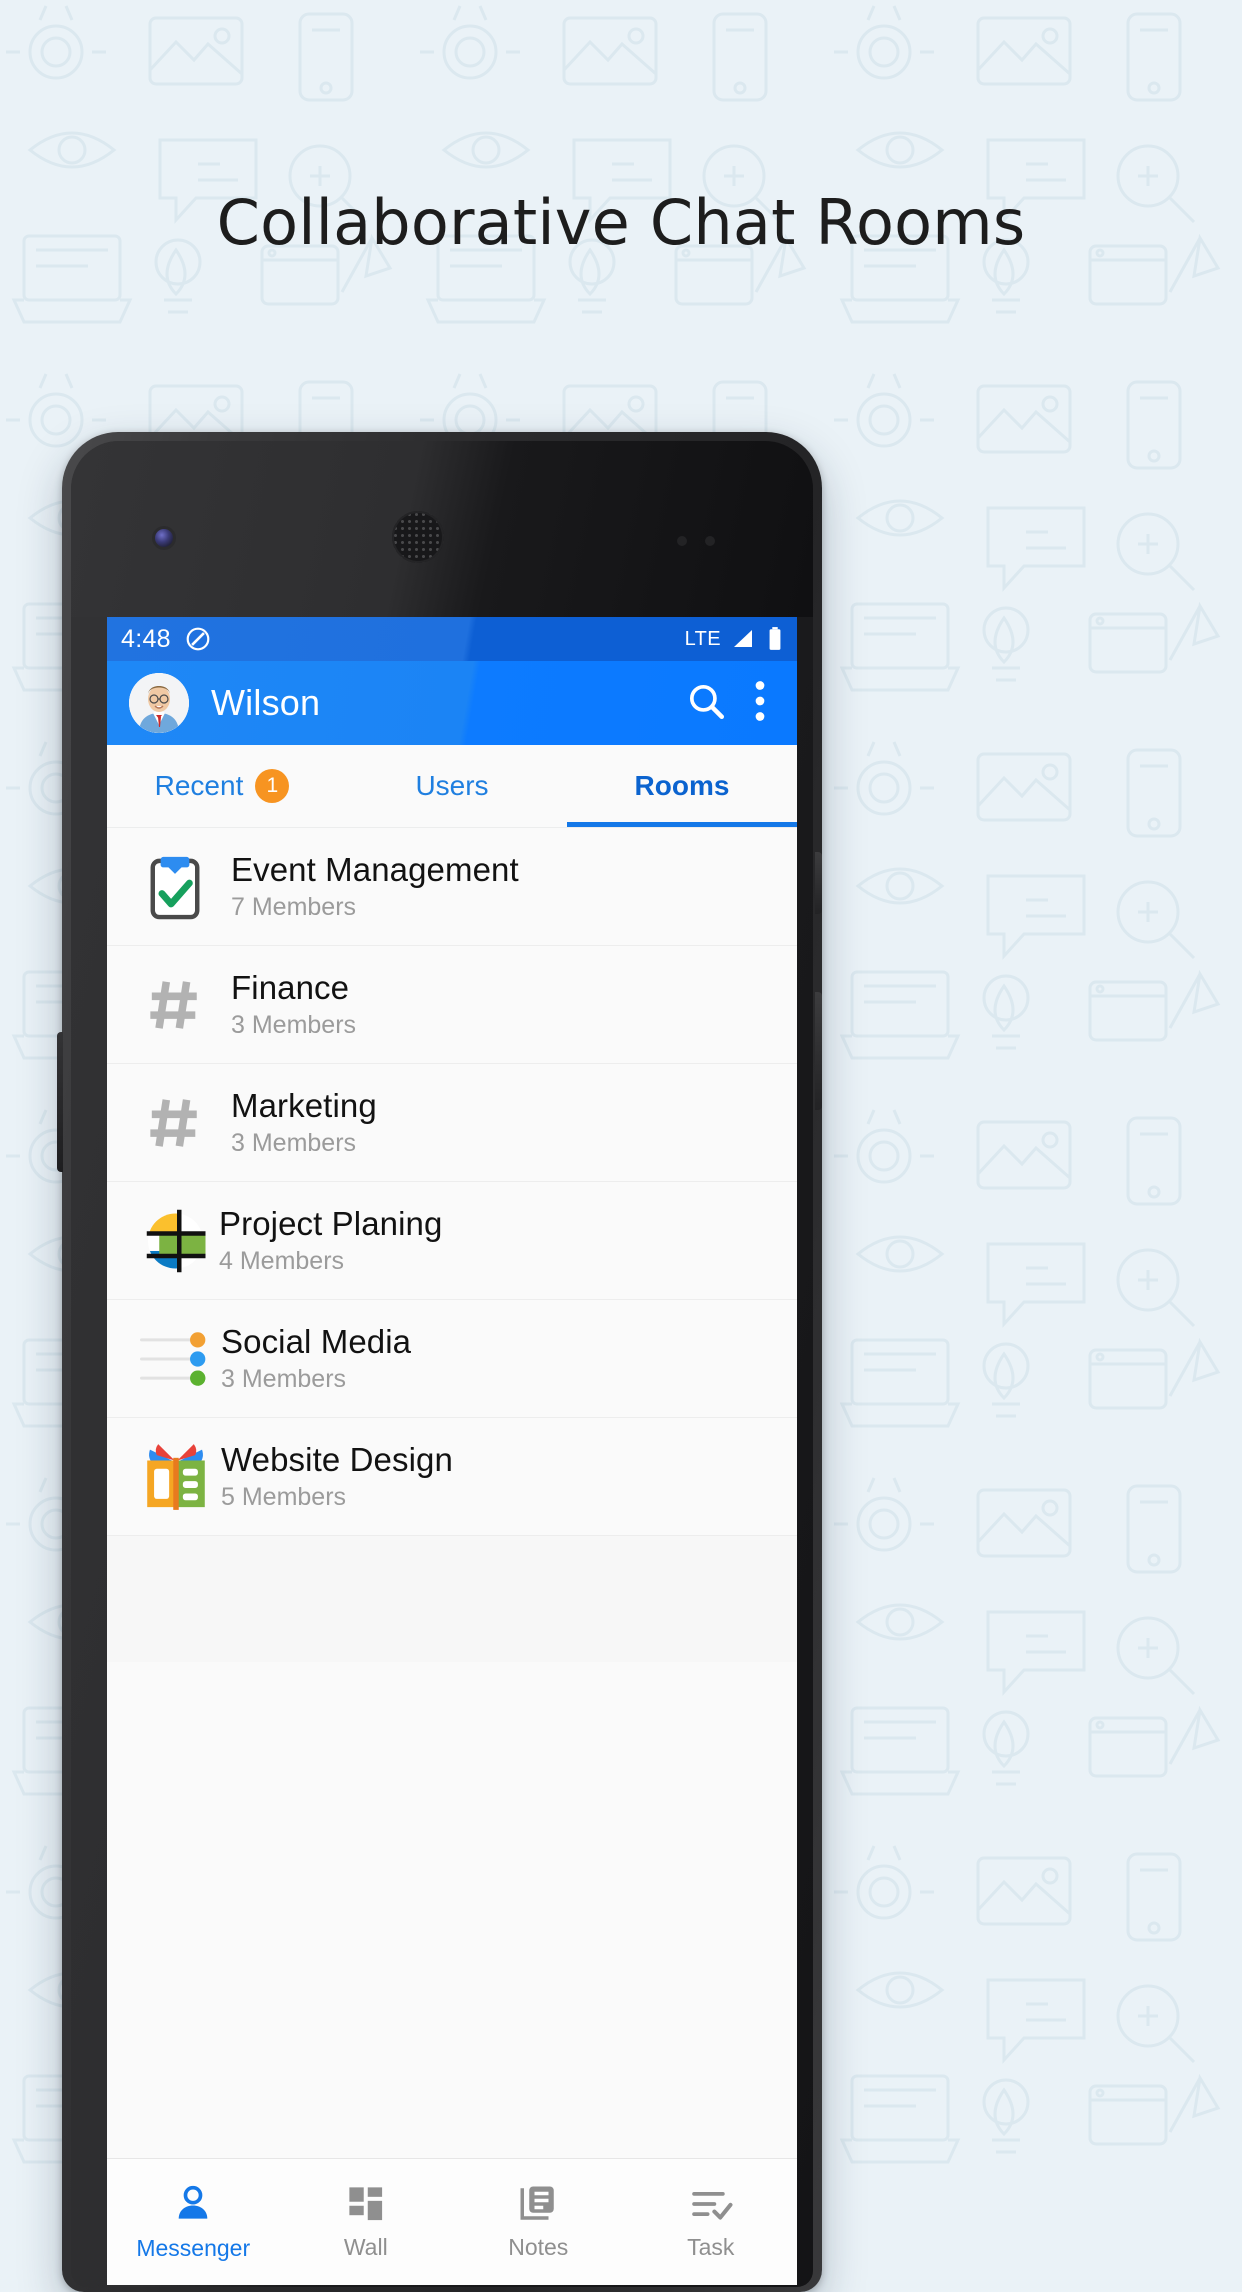  What do you see at coordinates (175, 1359) in the screenshot?
I see `feed-dots-icon` at bounding box center [175, 1359].